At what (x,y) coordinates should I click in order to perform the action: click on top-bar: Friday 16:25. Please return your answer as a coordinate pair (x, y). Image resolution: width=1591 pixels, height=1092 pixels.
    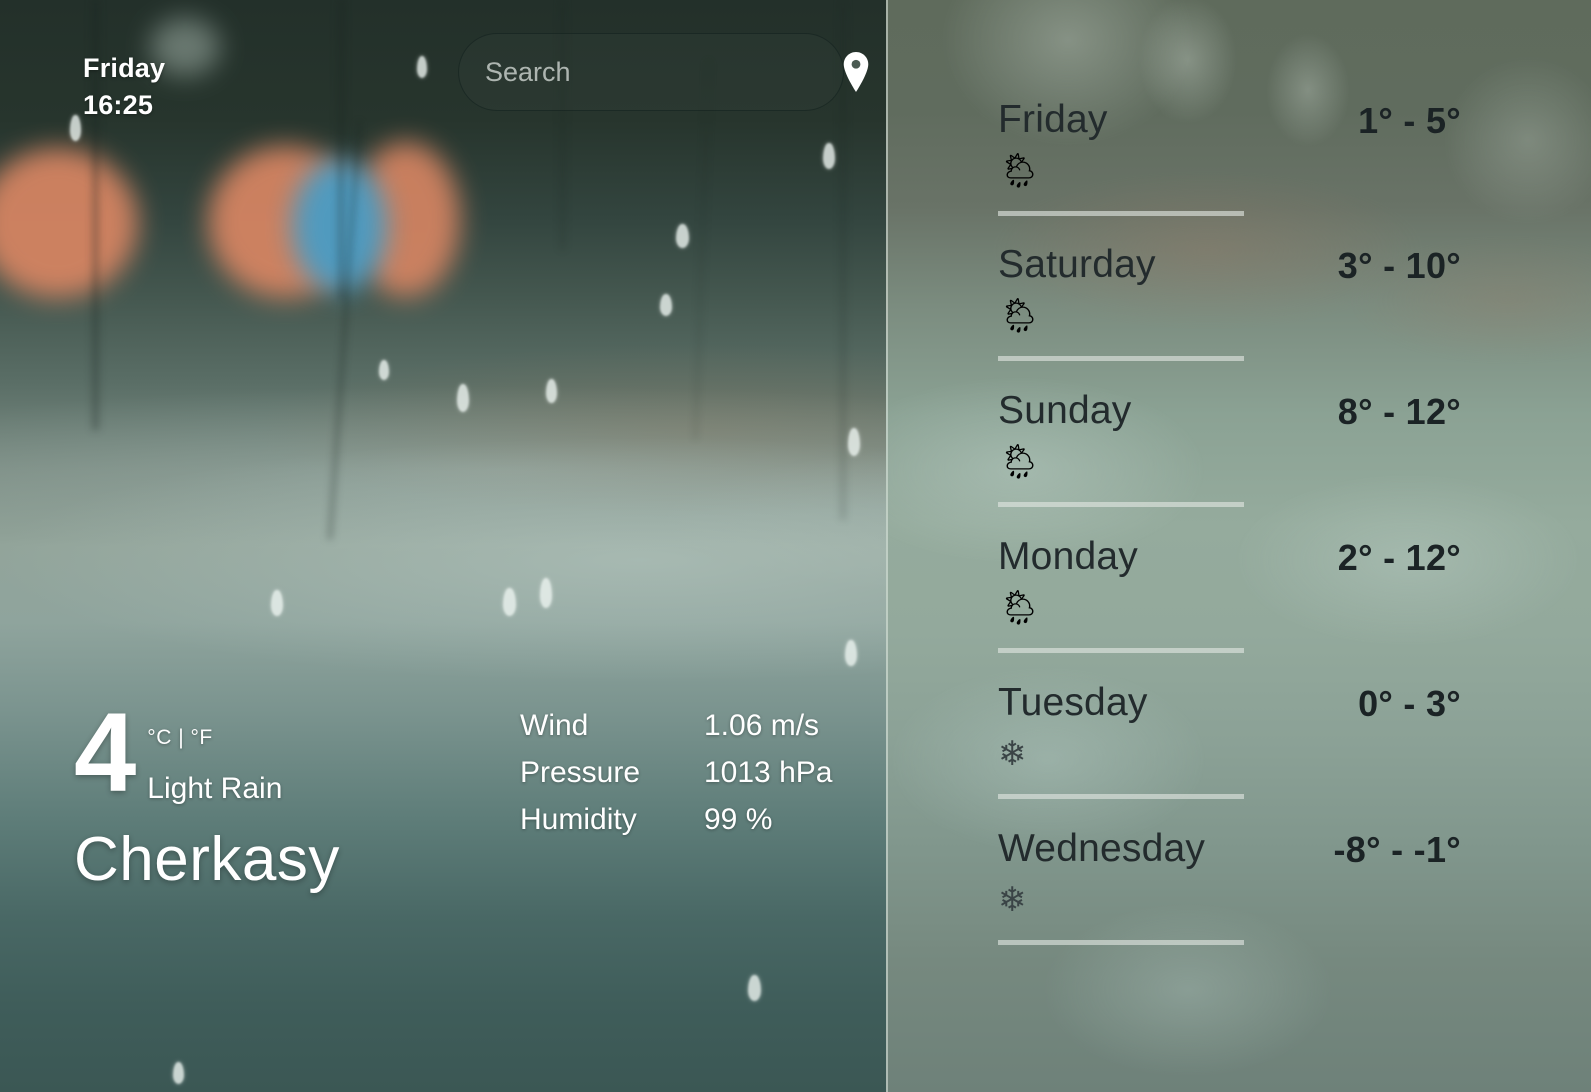
    Looking at the image, I should click on (449, 72).